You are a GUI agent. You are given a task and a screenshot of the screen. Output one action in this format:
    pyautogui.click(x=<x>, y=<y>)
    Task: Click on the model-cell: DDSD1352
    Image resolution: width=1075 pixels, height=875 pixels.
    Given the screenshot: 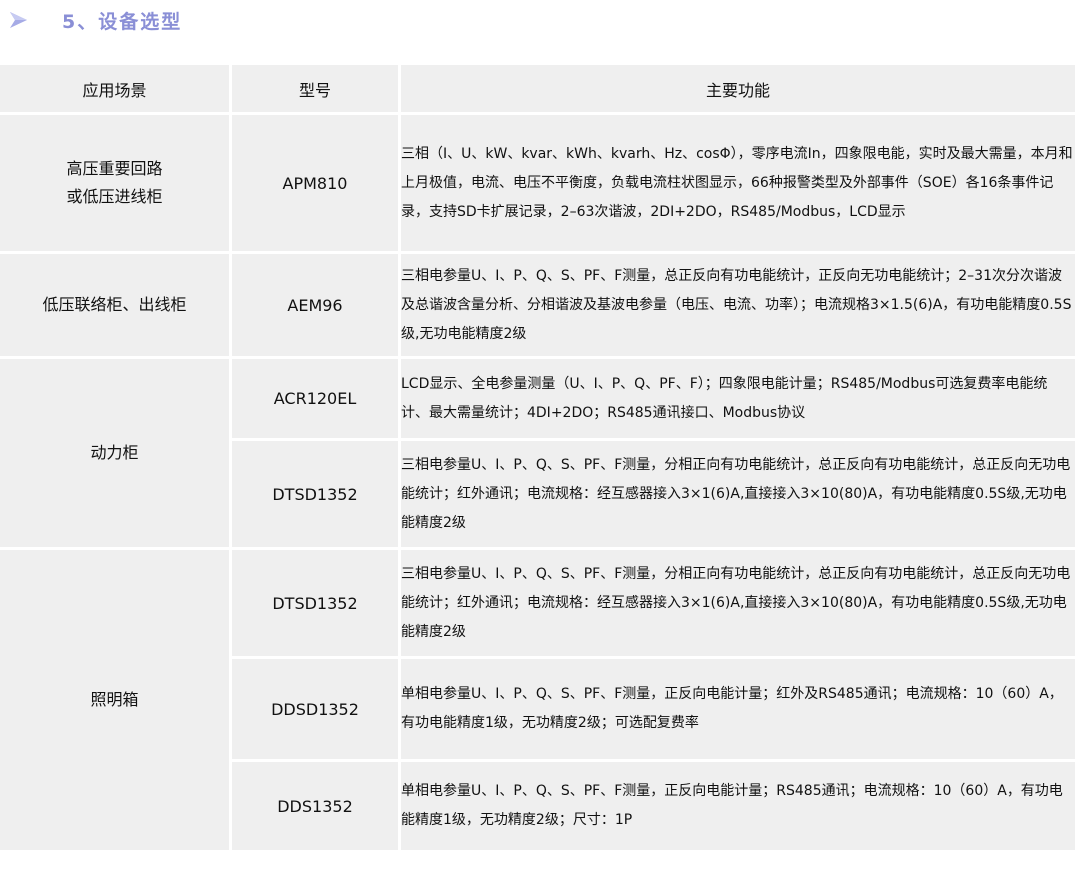 What is the action you would take?
    pyautogui.click(x=315, y=709)
    